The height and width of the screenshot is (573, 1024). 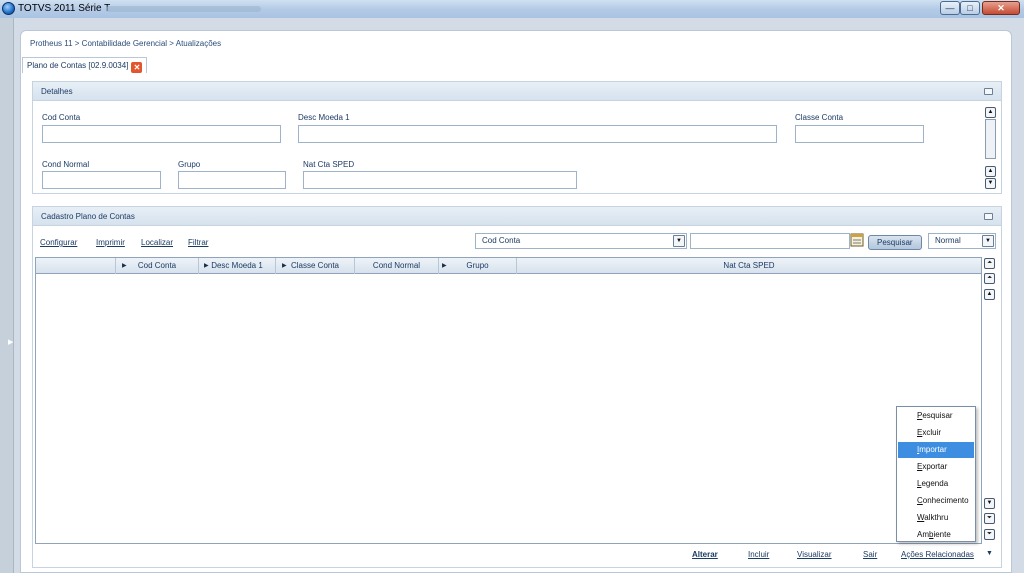 I want to click on acoes-relacionadas-button: Ações Relacionadas, so click(x=937, y=554).